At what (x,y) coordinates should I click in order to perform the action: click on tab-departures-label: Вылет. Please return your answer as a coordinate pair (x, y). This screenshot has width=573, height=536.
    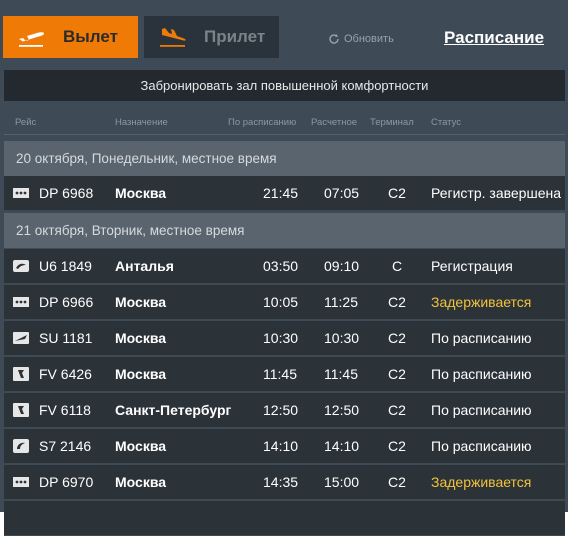
    Looking at the image, I should click on (90, 36).